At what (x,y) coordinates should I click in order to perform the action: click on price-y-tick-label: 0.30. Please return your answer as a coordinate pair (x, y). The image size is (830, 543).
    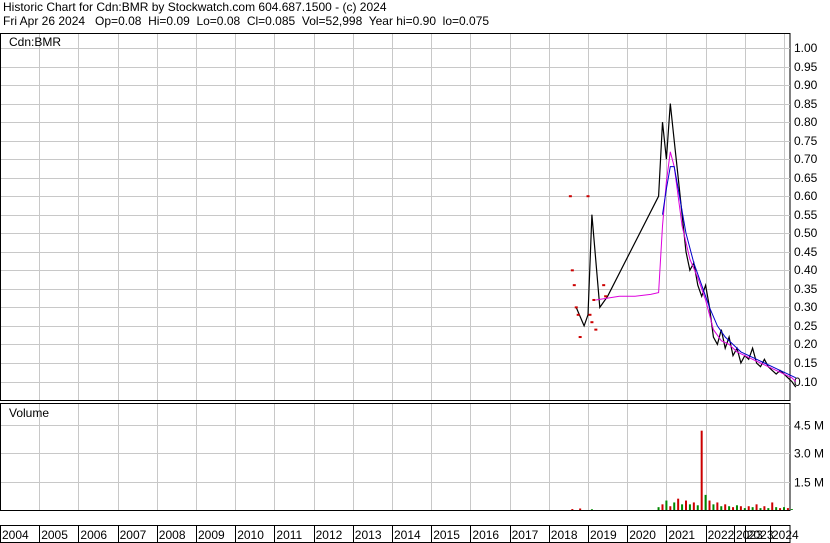
    Looking at the image, I should click on (806, 307).